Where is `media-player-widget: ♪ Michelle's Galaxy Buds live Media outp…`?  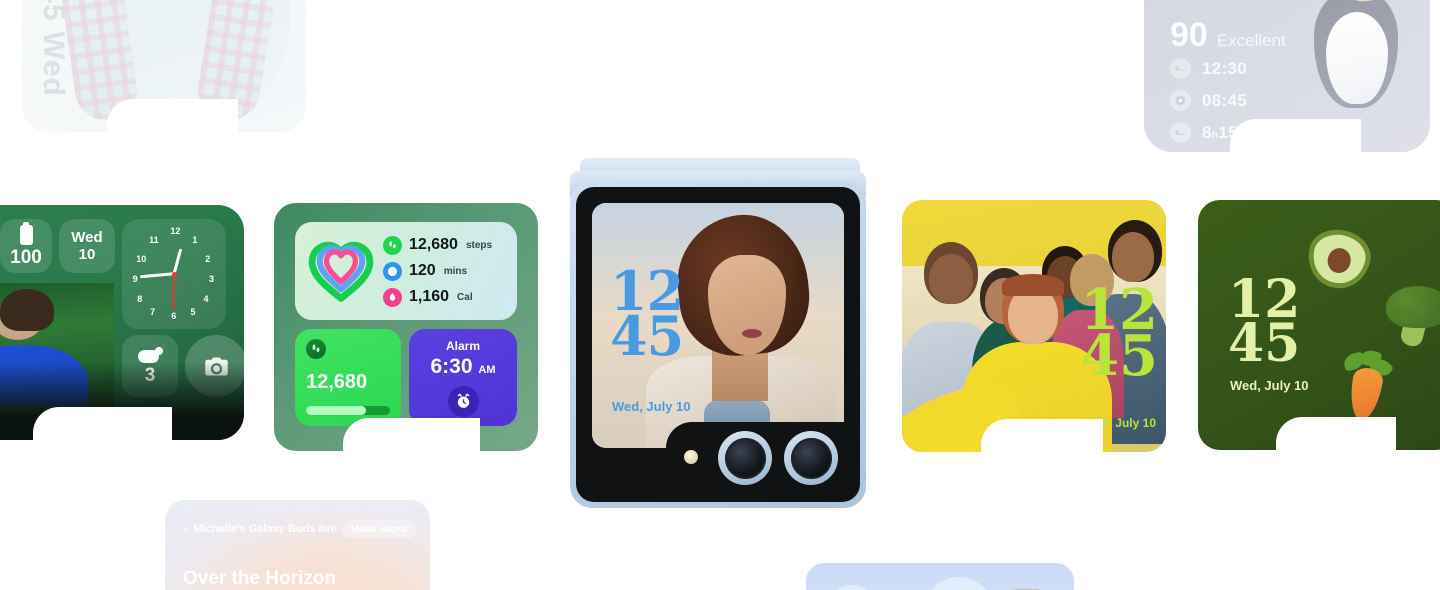
media-player-widget: ♪ Michelle's Galaxy Buds live Media outp… is located at coordinates (297, 545).